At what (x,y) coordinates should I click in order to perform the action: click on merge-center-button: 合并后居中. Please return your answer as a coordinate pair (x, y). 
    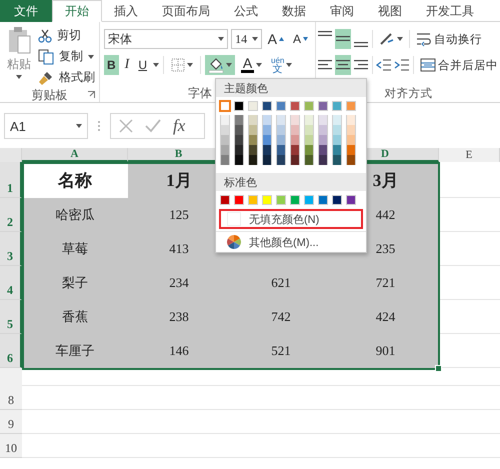
    Looking at the image, I should click on (458, 65).